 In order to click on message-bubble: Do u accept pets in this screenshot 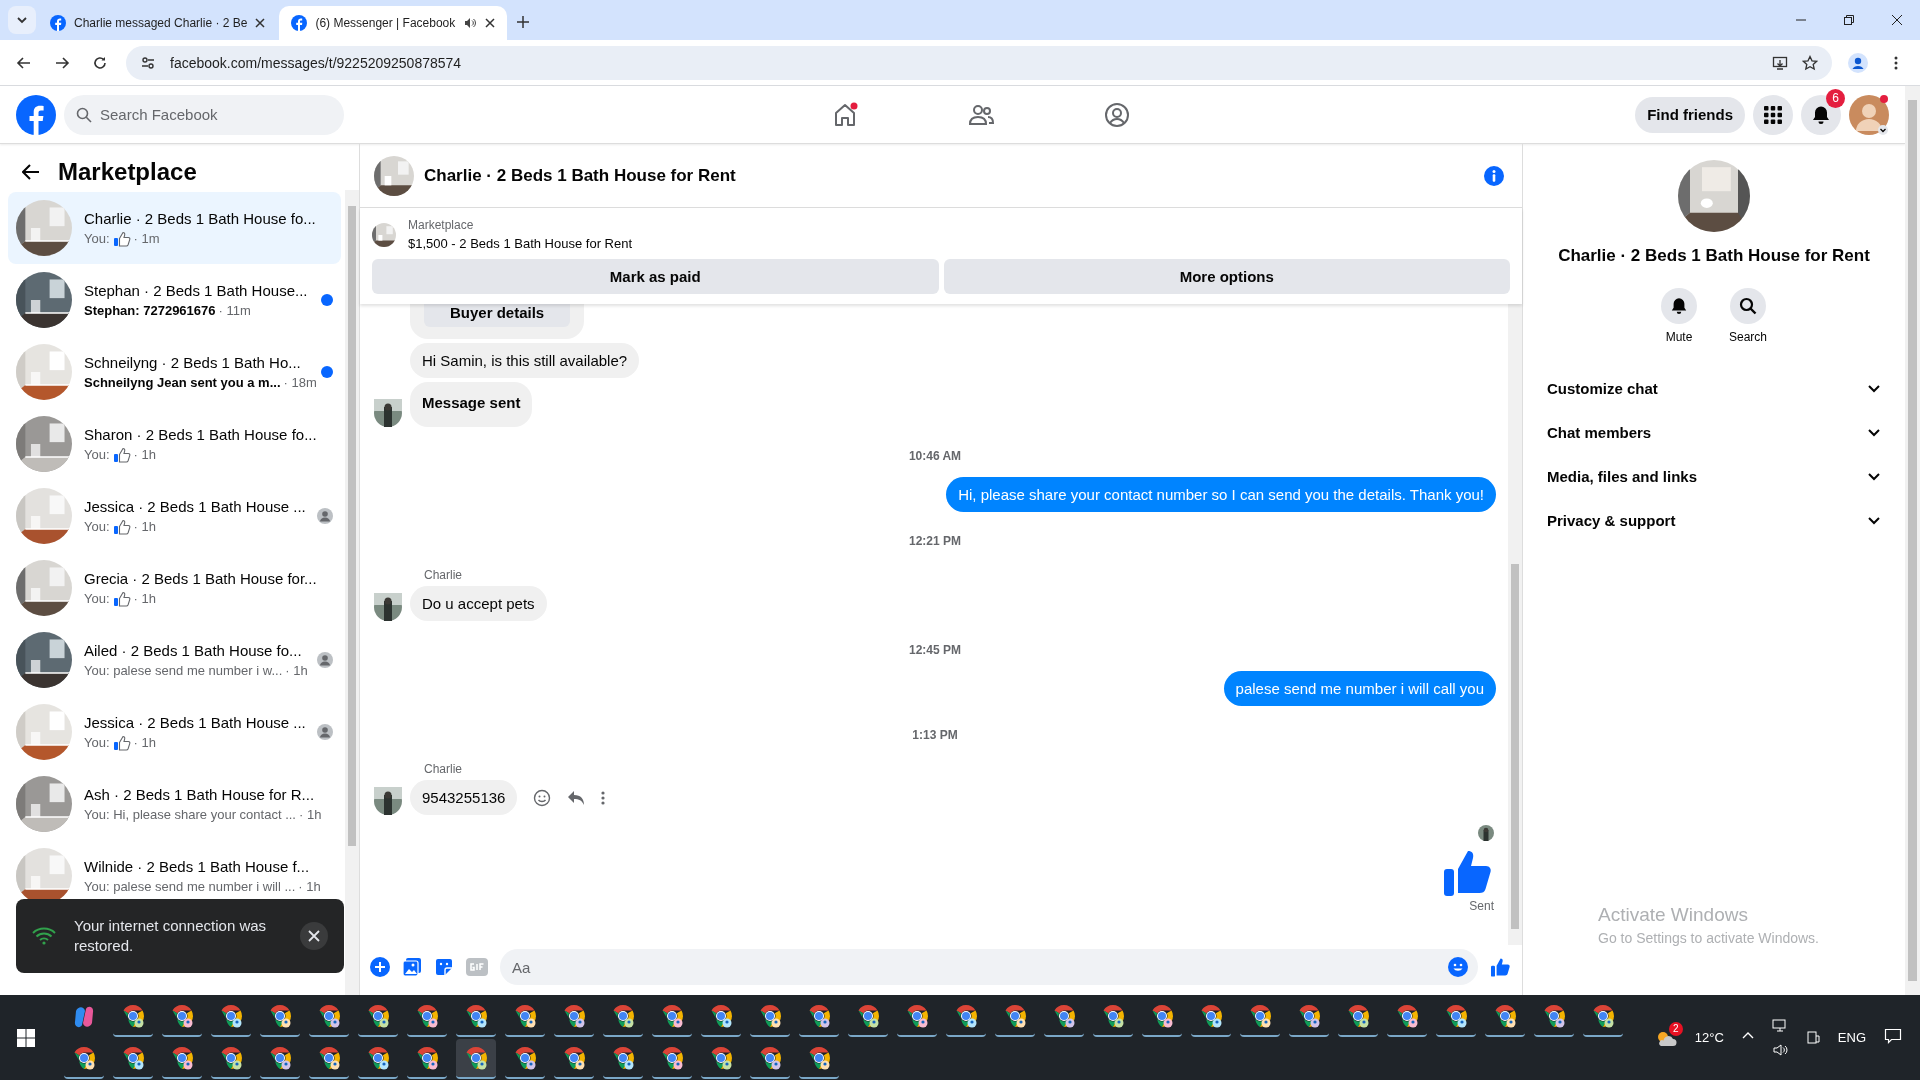, I will do `click(478, 603)`.